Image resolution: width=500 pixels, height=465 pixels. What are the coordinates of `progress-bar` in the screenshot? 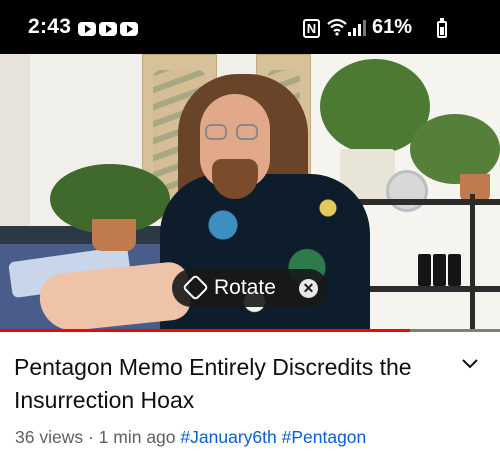 It's located at (250, 330).